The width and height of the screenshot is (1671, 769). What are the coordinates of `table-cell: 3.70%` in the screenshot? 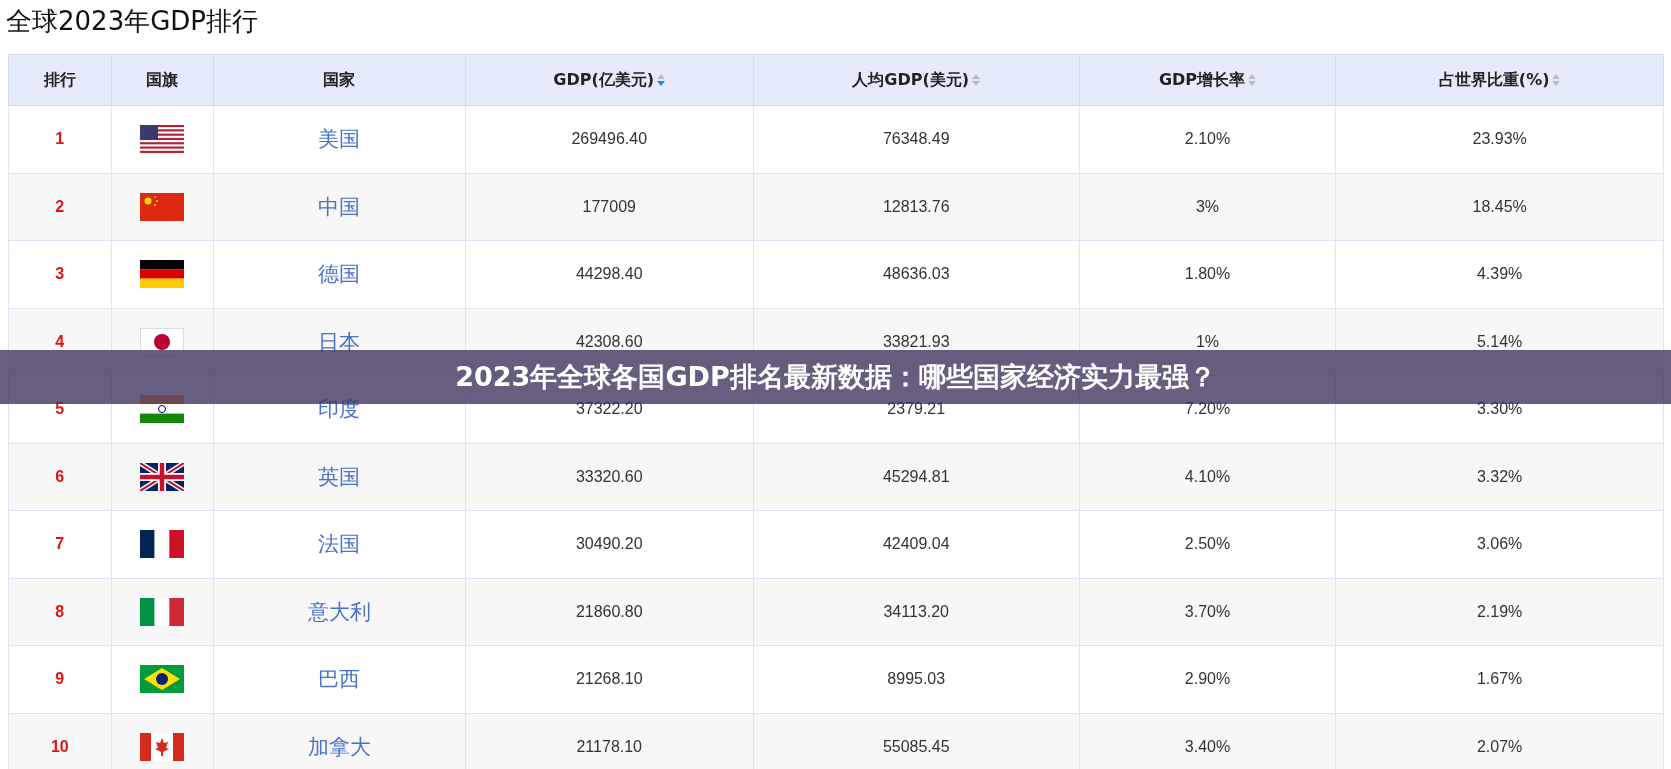 It's located at (1207, 612).